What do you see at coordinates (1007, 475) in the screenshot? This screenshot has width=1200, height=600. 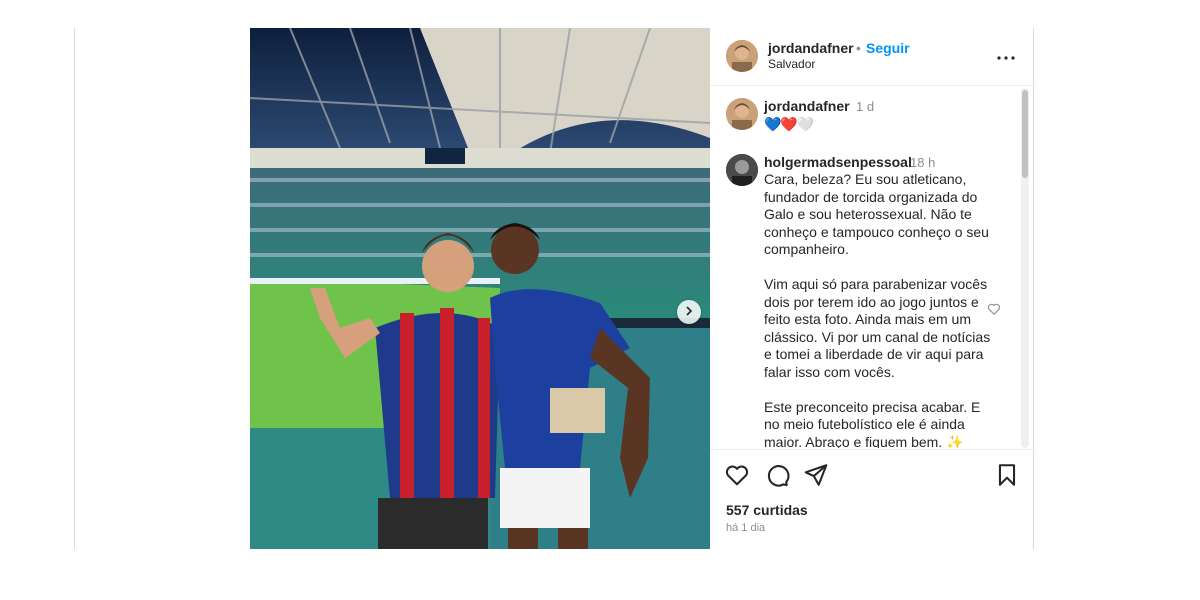 I see `save-button` at bounding box center [1007, 475].